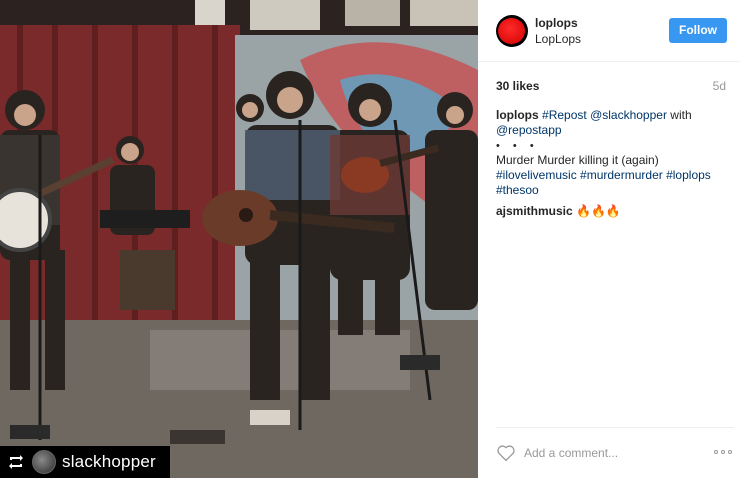 The height and width of the screenshot is (478, 740). I want to click on header-username: loplops, so click(556, 23).